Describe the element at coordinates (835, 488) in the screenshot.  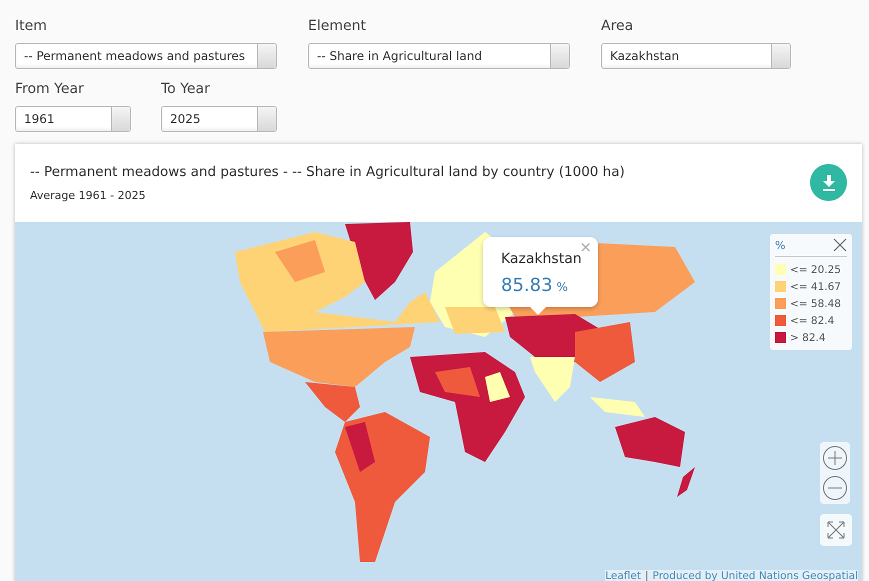
I see `zoom-out-icon` at that location.